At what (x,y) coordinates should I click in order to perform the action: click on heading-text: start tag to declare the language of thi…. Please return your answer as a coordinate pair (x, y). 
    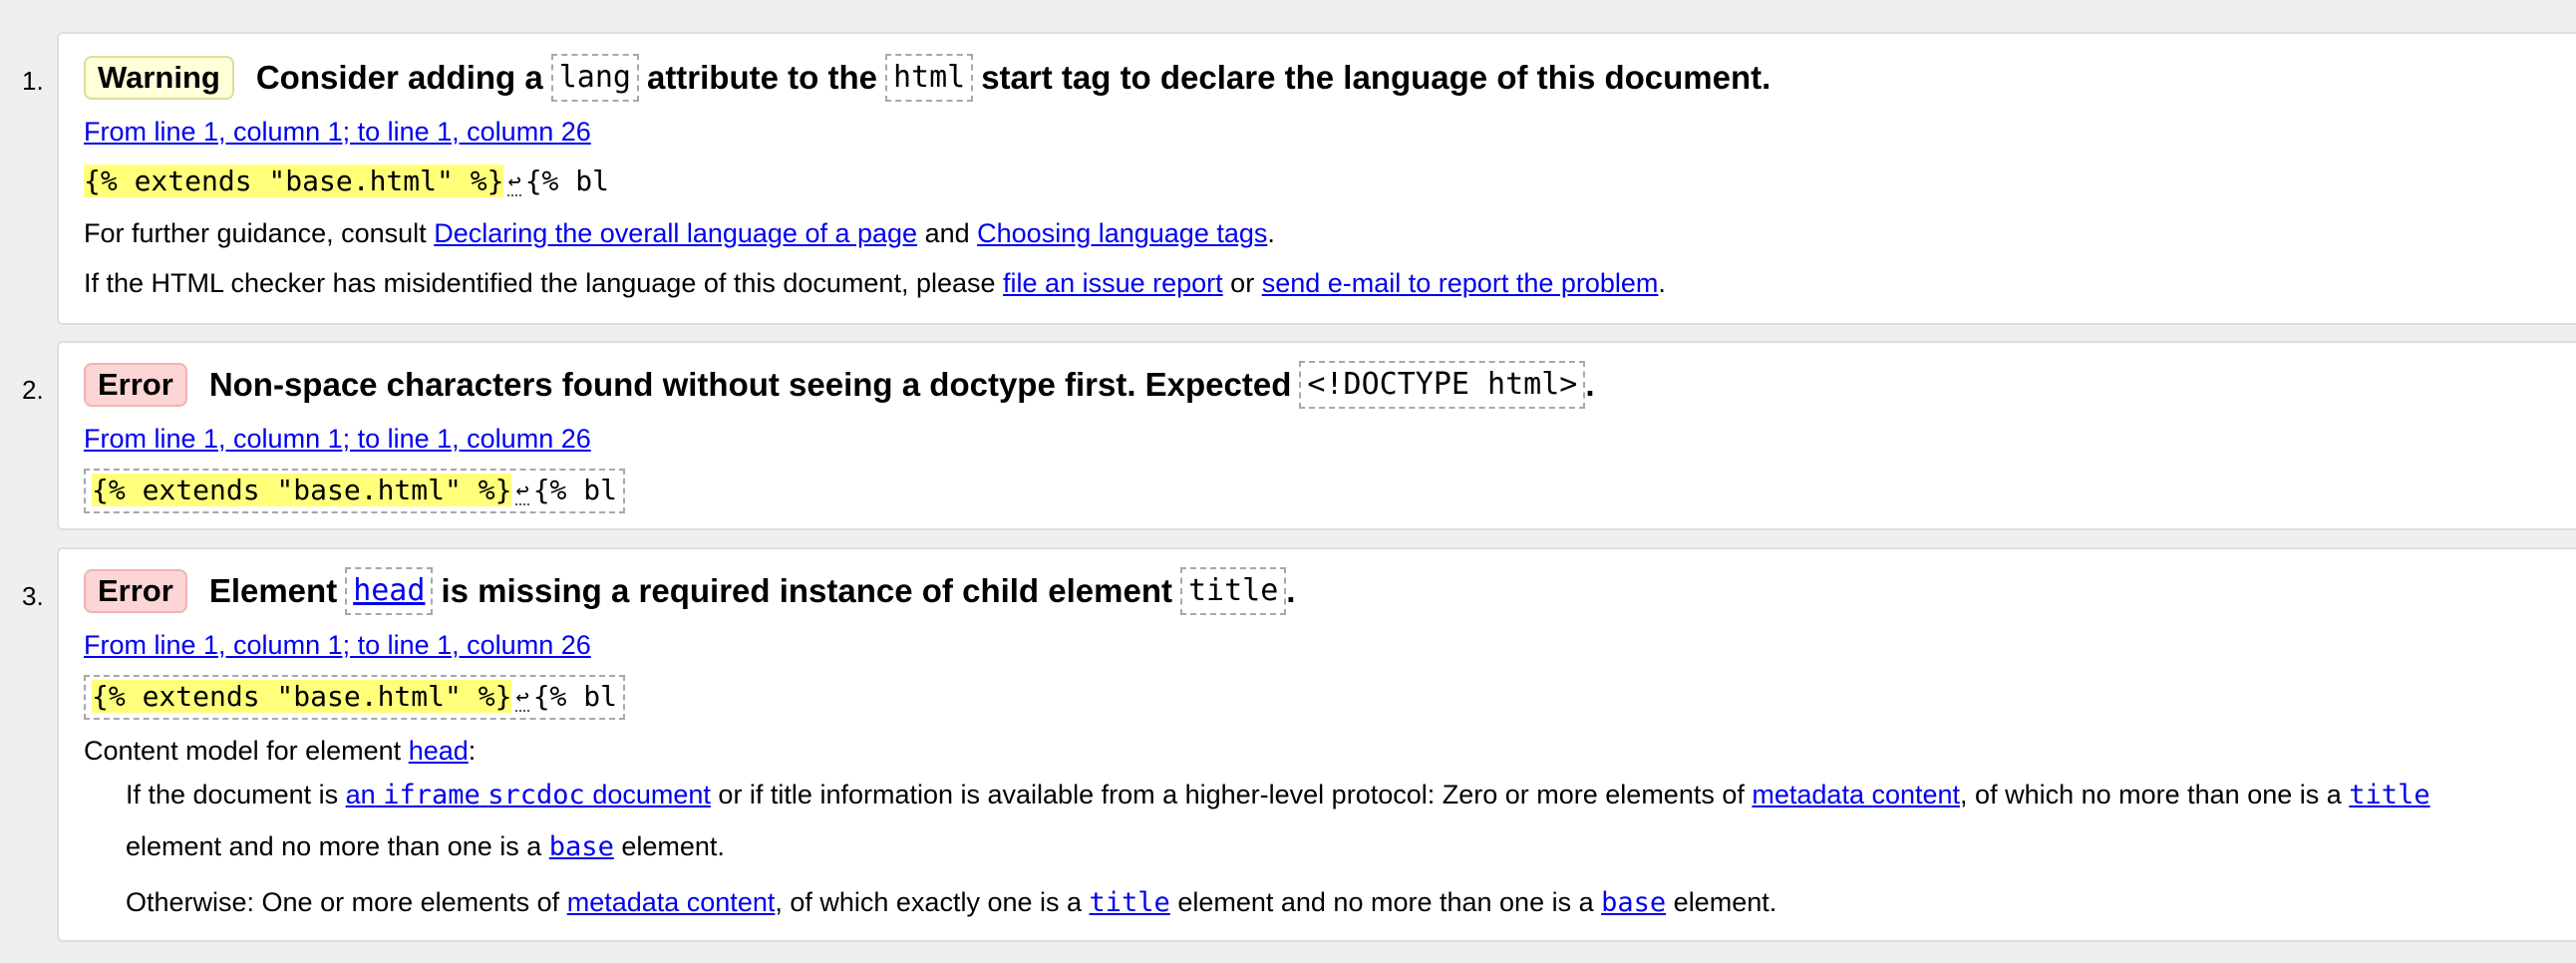
    Looking at the image, I should click on (1376, 77).